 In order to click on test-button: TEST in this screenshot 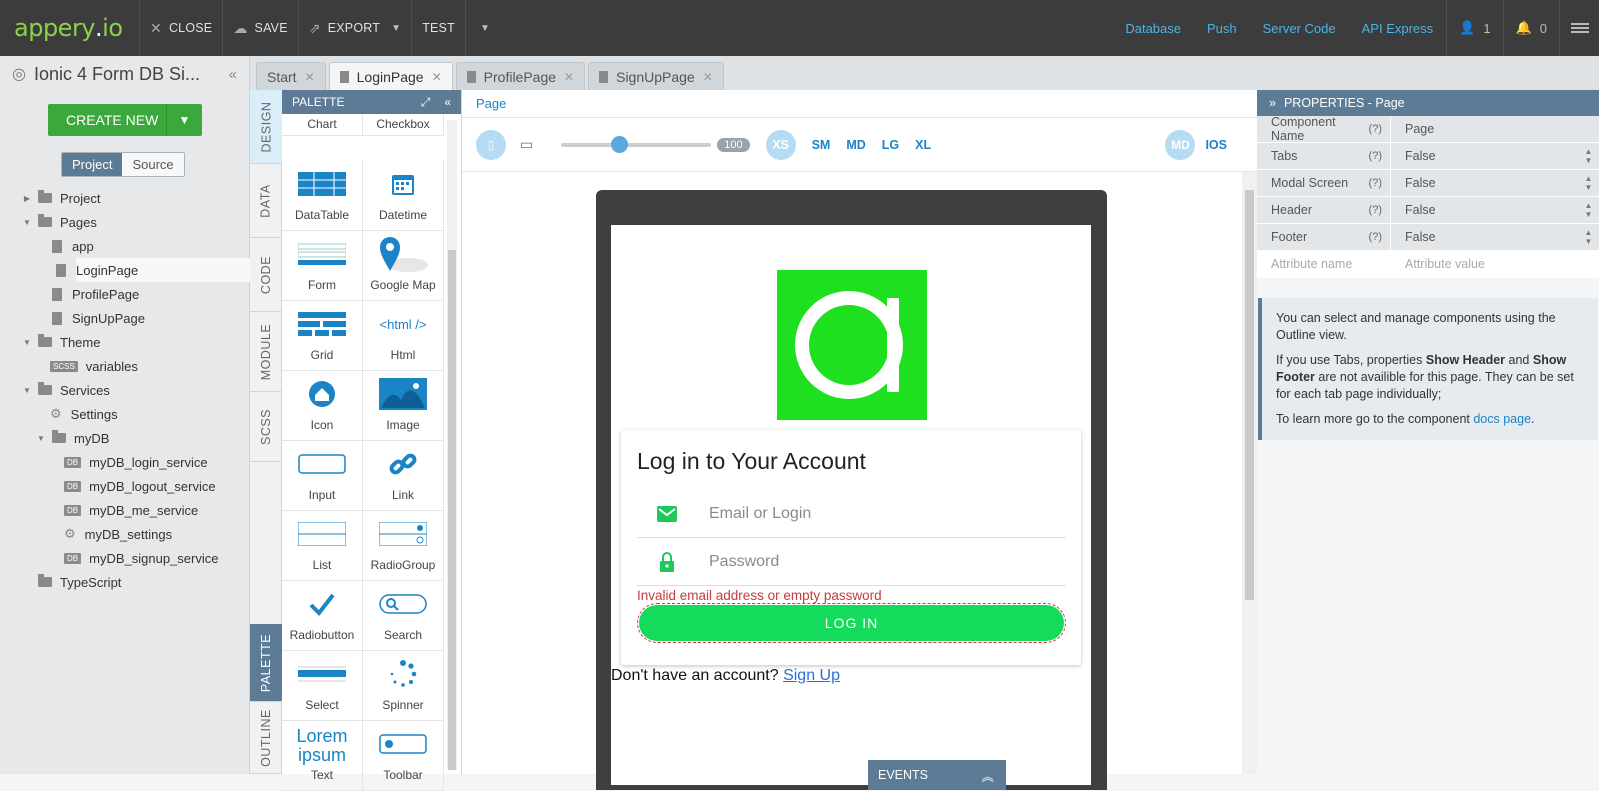, I will do `click(439, 28)`.